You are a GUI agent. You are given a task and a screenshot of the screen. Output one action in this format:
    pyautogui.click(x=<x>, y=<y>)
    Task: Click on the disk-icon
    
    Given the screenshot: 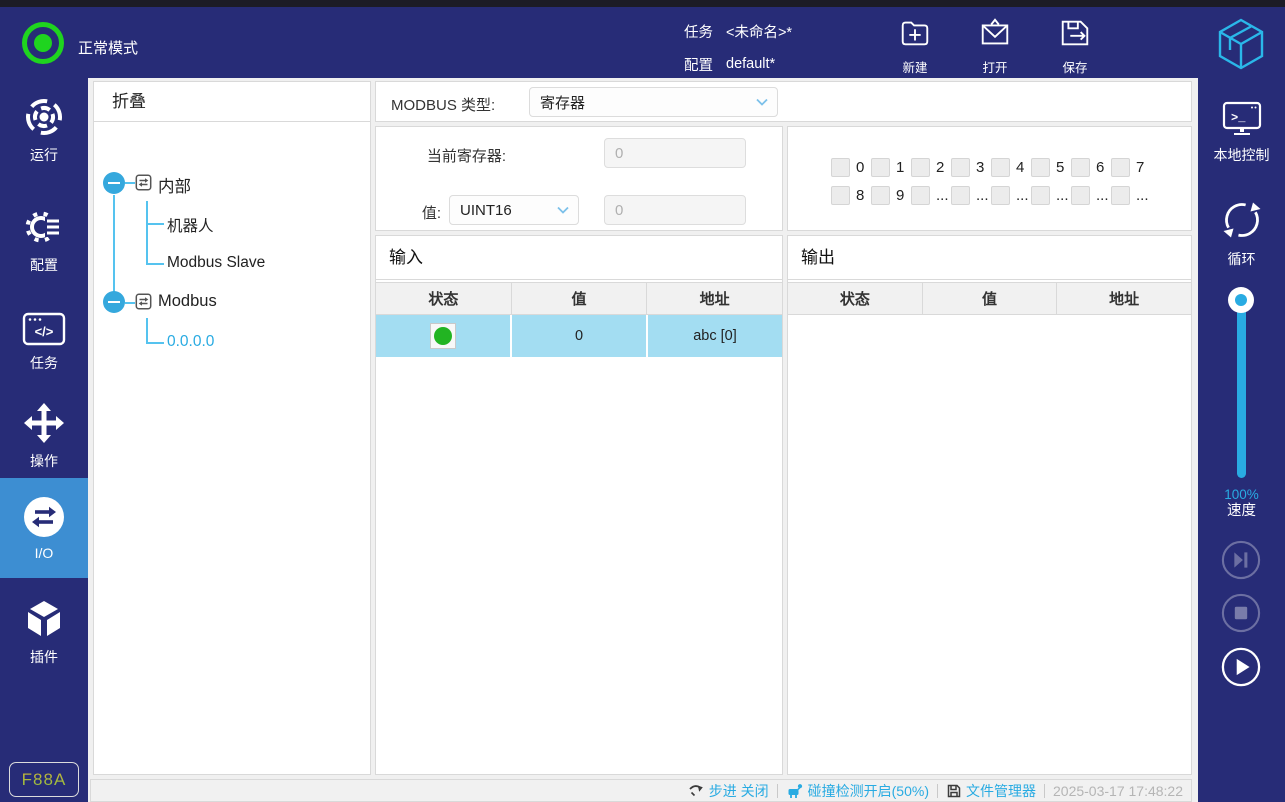 What is the action you would take?
    pyautogui.click(x=954, y=790)
    